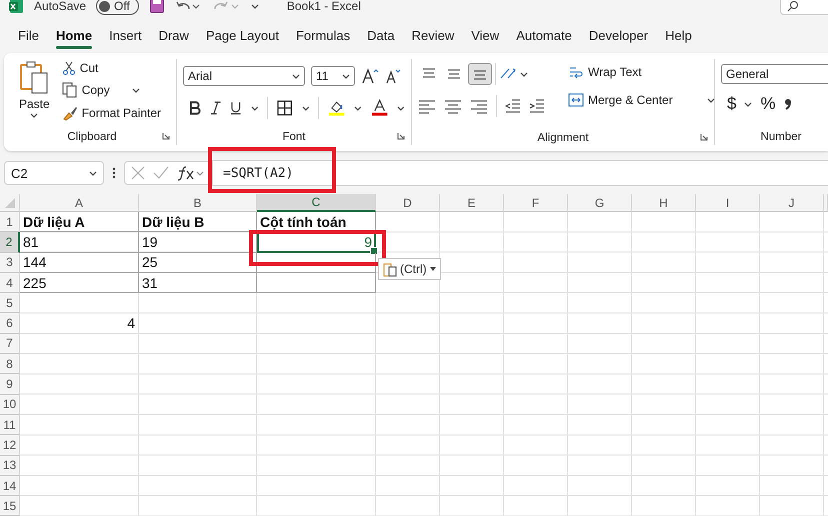  What do you see at coordinates (191, 173) in the screenshot?
I see `insert-function-icon` at bounding box center [191, 173].